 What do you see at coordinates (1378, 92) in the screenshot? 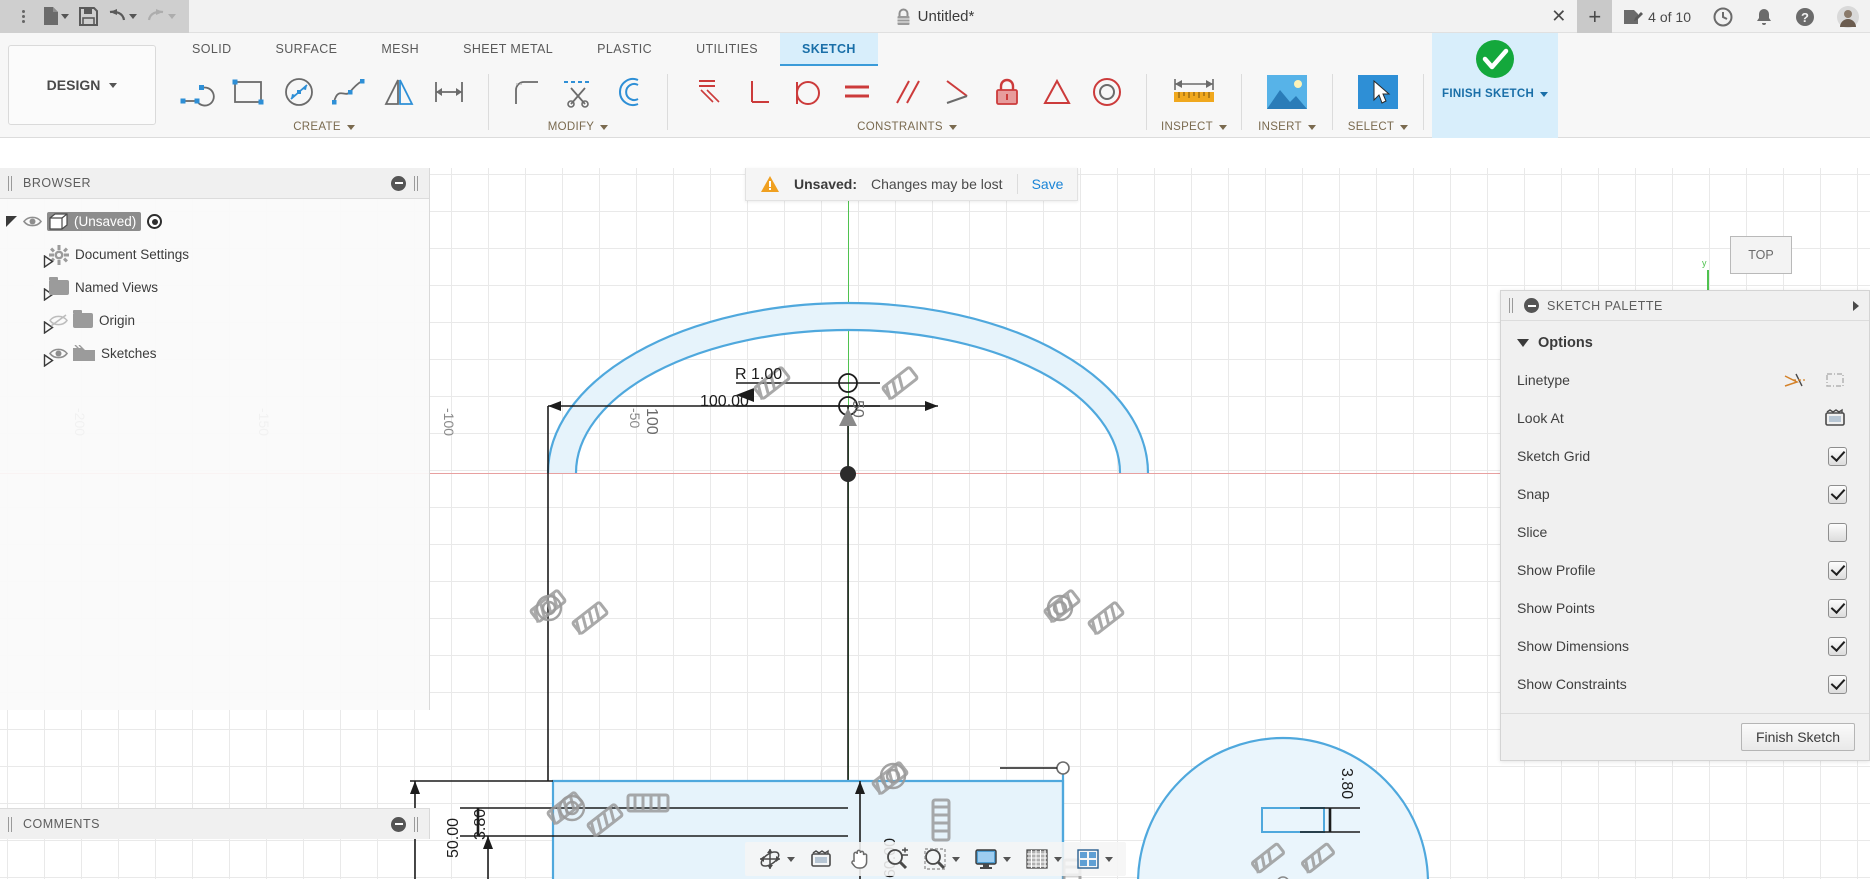
I see `select-cursor-icon` at bounding box center [1378, 92].